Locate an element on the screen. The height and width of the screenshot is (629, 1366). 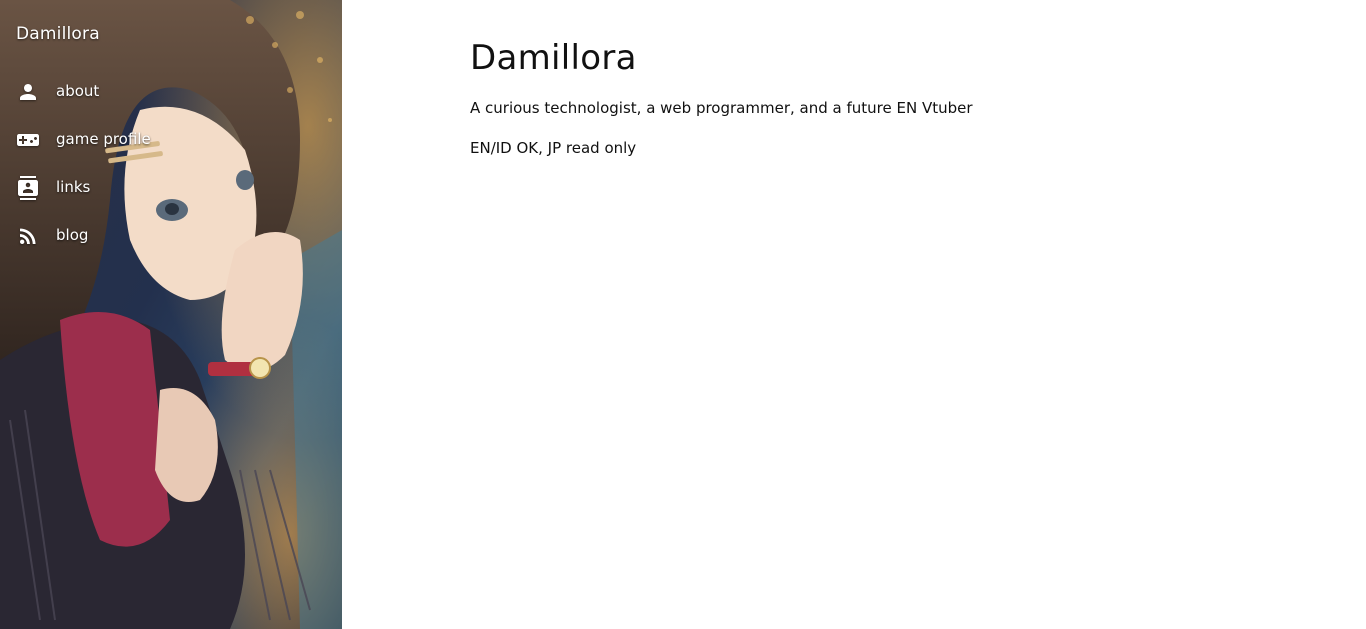
language-paragraph: EN/ID OK, JP read only is located at coordinates (553, 148).